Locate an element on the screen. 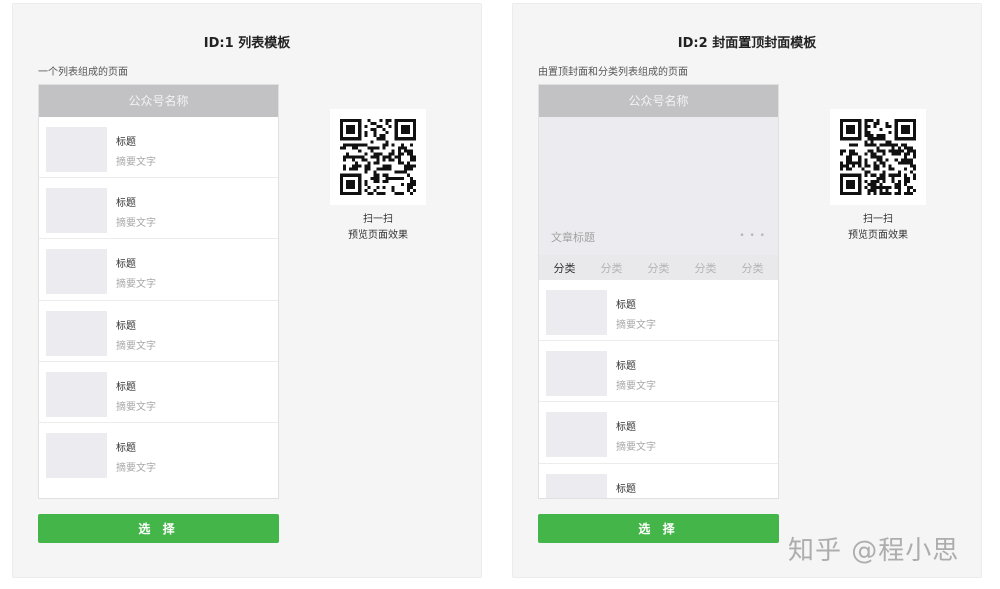 The image size is (1000, 589). watermark: 知乎 @程小思 is located at coordinates (874, 551).